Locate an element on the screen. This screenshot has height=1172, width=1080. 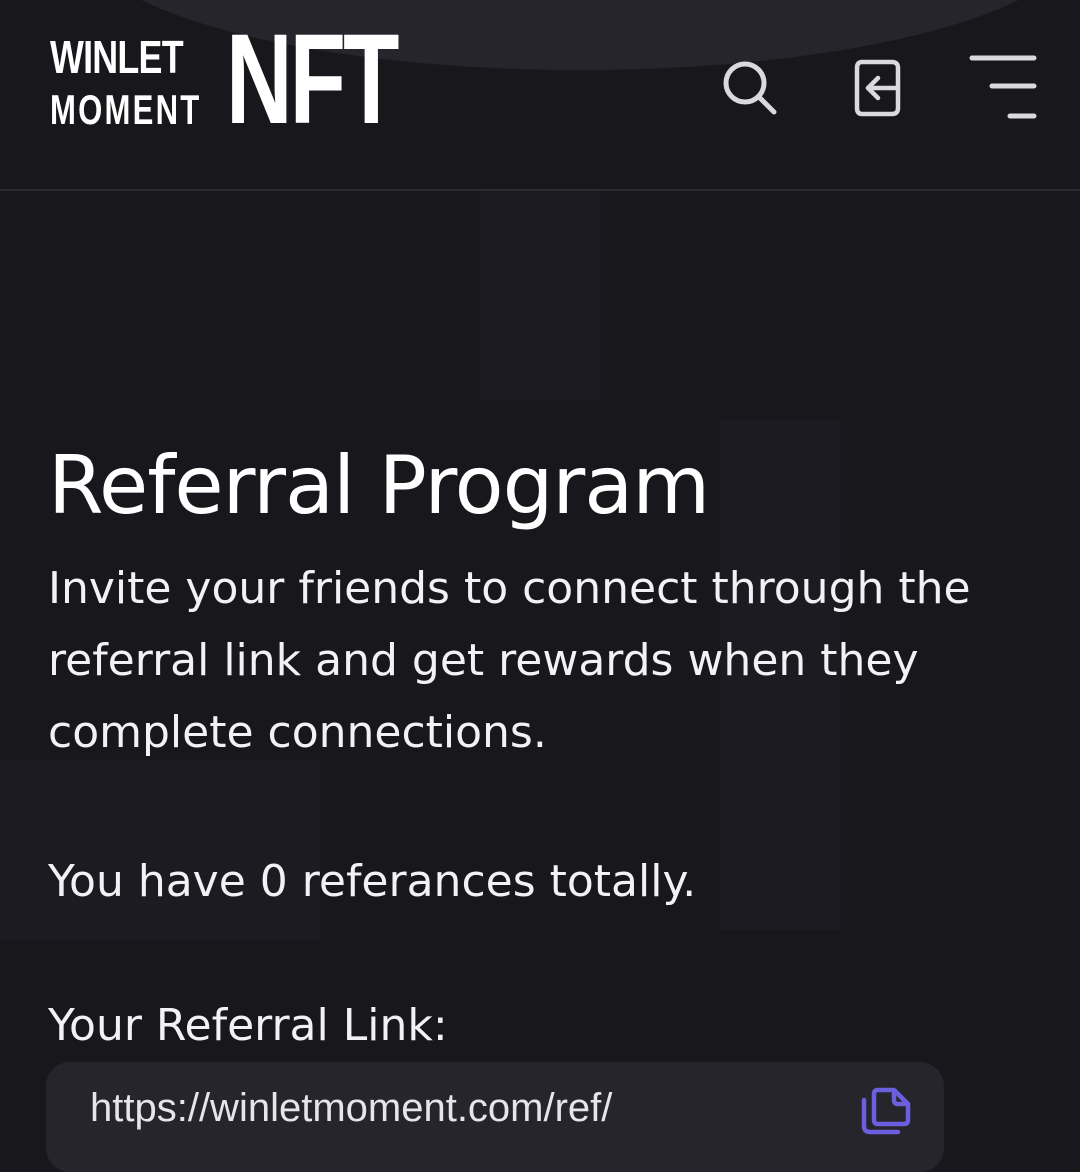
copy-icon is located at coordinates (886, 1111).